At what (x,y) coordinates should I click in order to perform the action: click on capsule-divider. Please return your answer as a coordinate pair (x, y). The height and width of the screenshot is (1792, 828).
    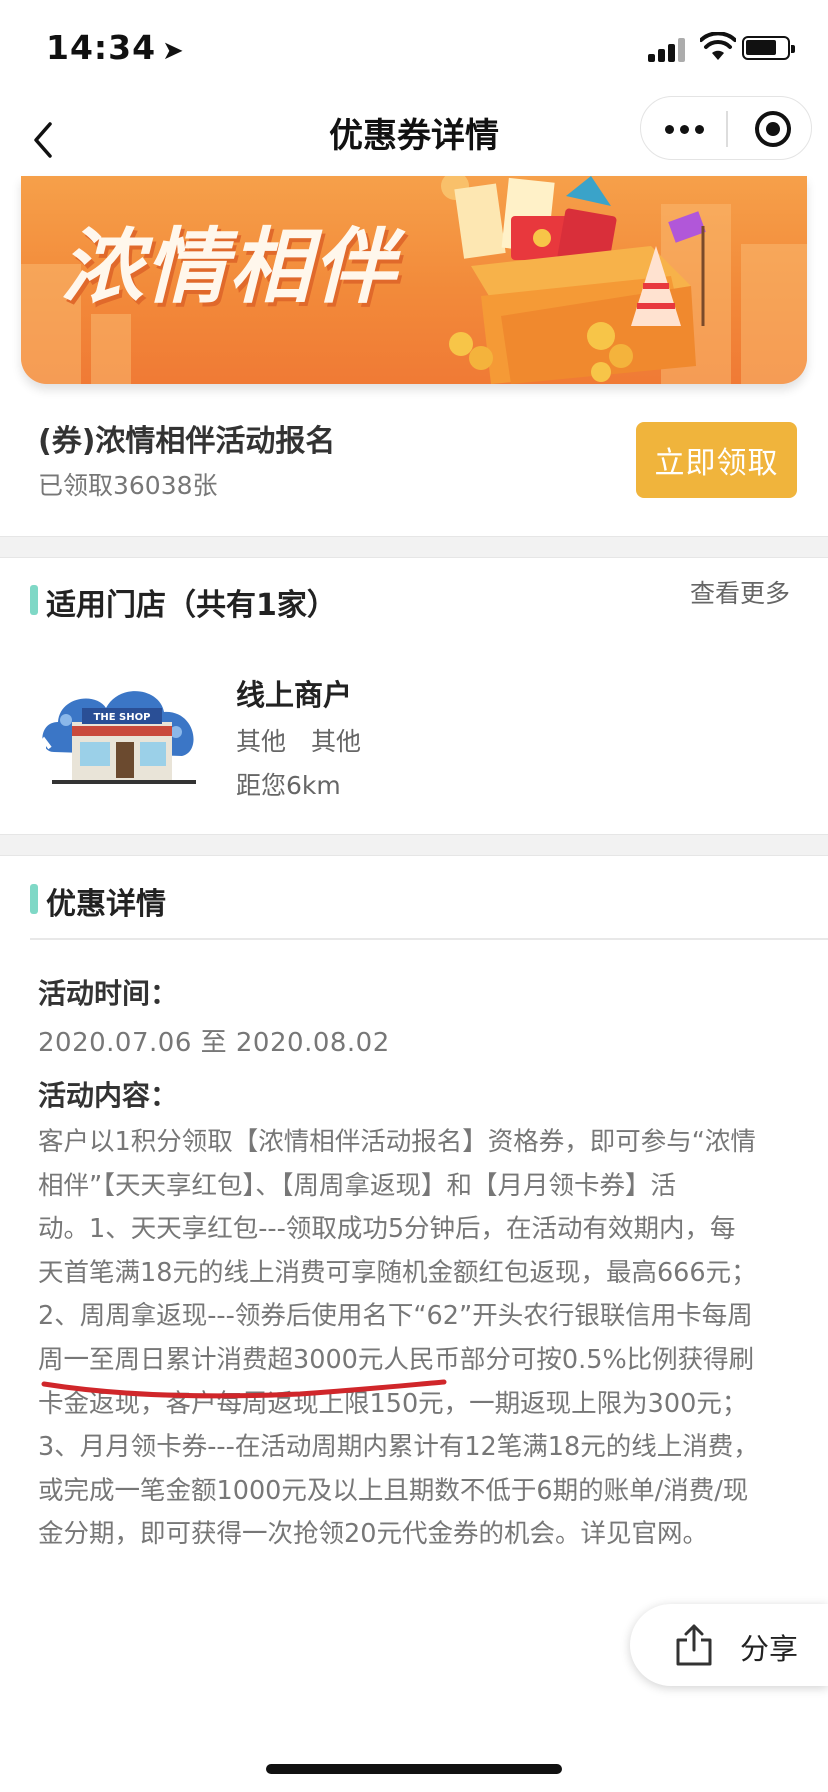
    Looking at the image, I should click on (727, 129).